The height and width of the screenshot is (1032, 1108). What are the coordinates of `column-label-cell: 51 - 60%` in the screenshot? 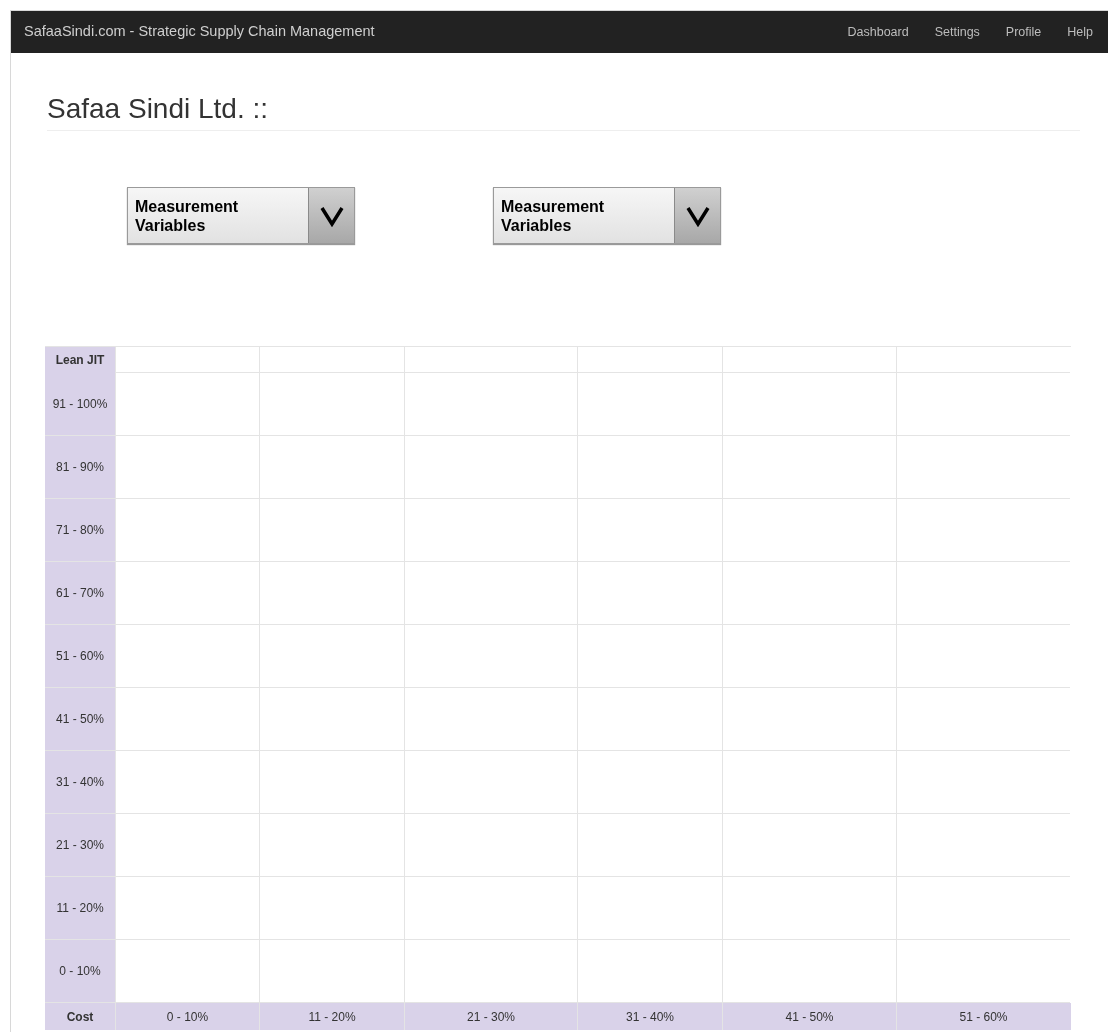 It's located at (983, 1016).